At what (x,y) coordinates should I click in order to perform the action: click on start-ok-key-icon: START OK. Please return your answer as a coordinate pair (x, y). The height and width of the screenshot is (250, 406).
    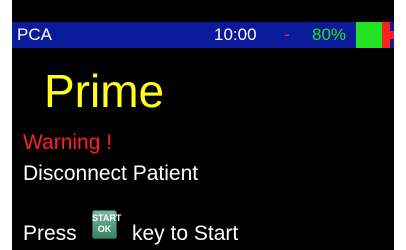
    Looking at the image, I should click on (107, 224).